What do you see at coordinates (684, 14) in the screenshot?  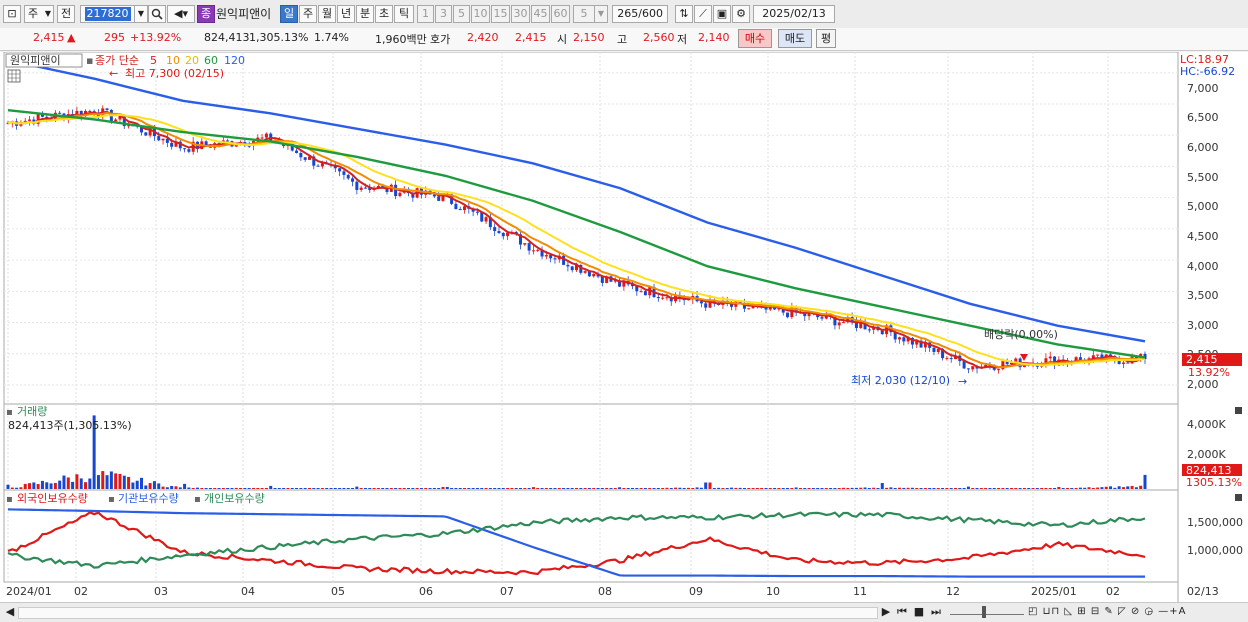 I see `candle-settings-icon: ⇅` at bounding box center [684, 14].